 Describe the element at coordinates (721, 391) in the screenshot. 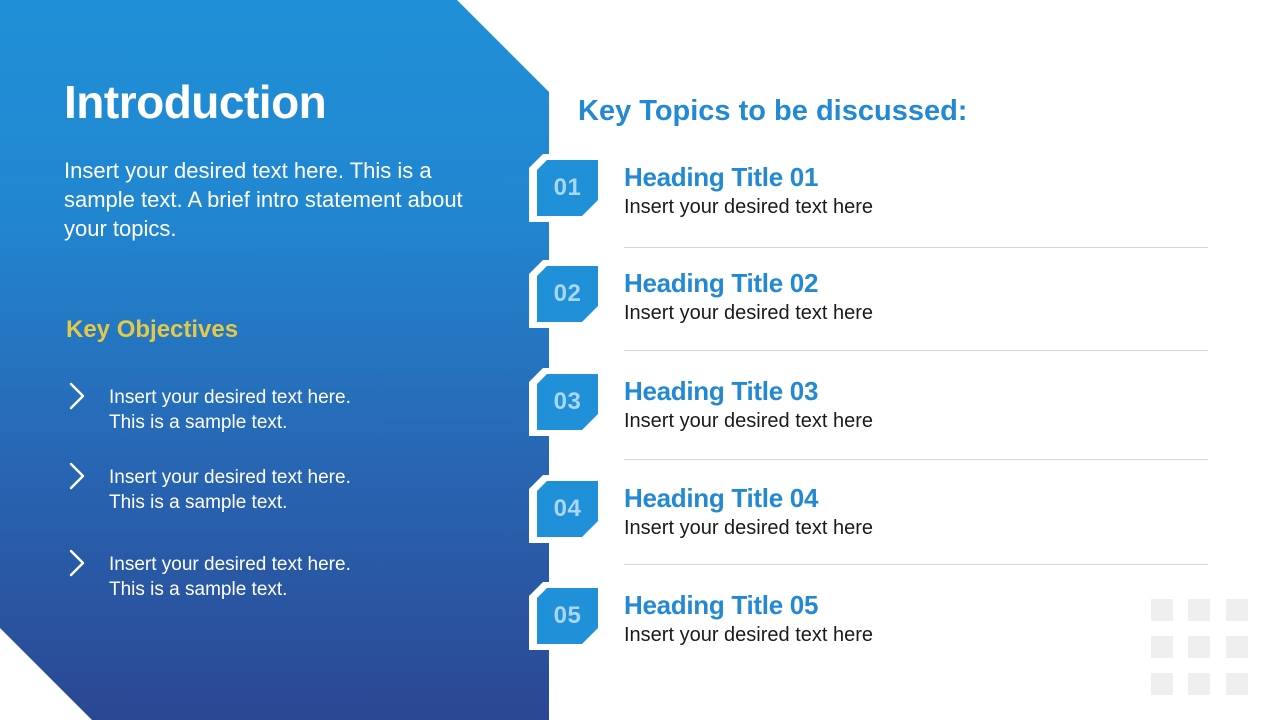

I see `topic-heading: Heading Title 03` at that location.